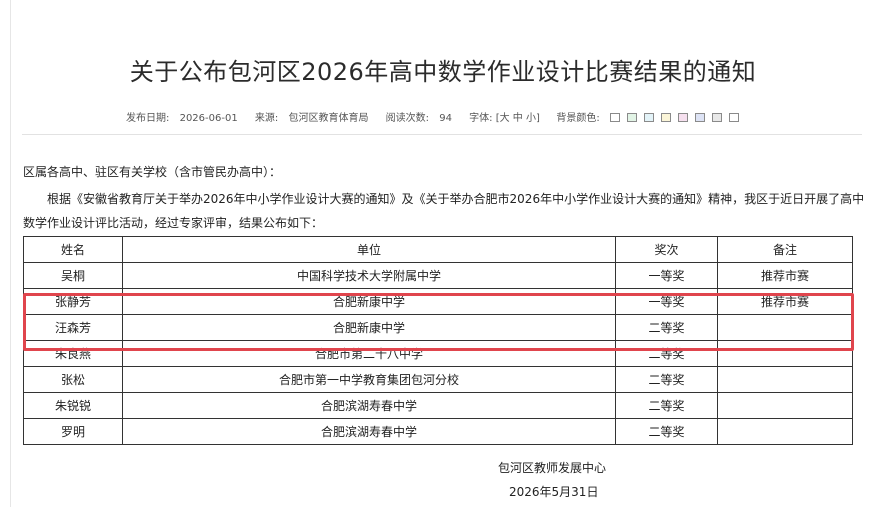  I want to click on cell-name: 罗明, so click(73, 431).